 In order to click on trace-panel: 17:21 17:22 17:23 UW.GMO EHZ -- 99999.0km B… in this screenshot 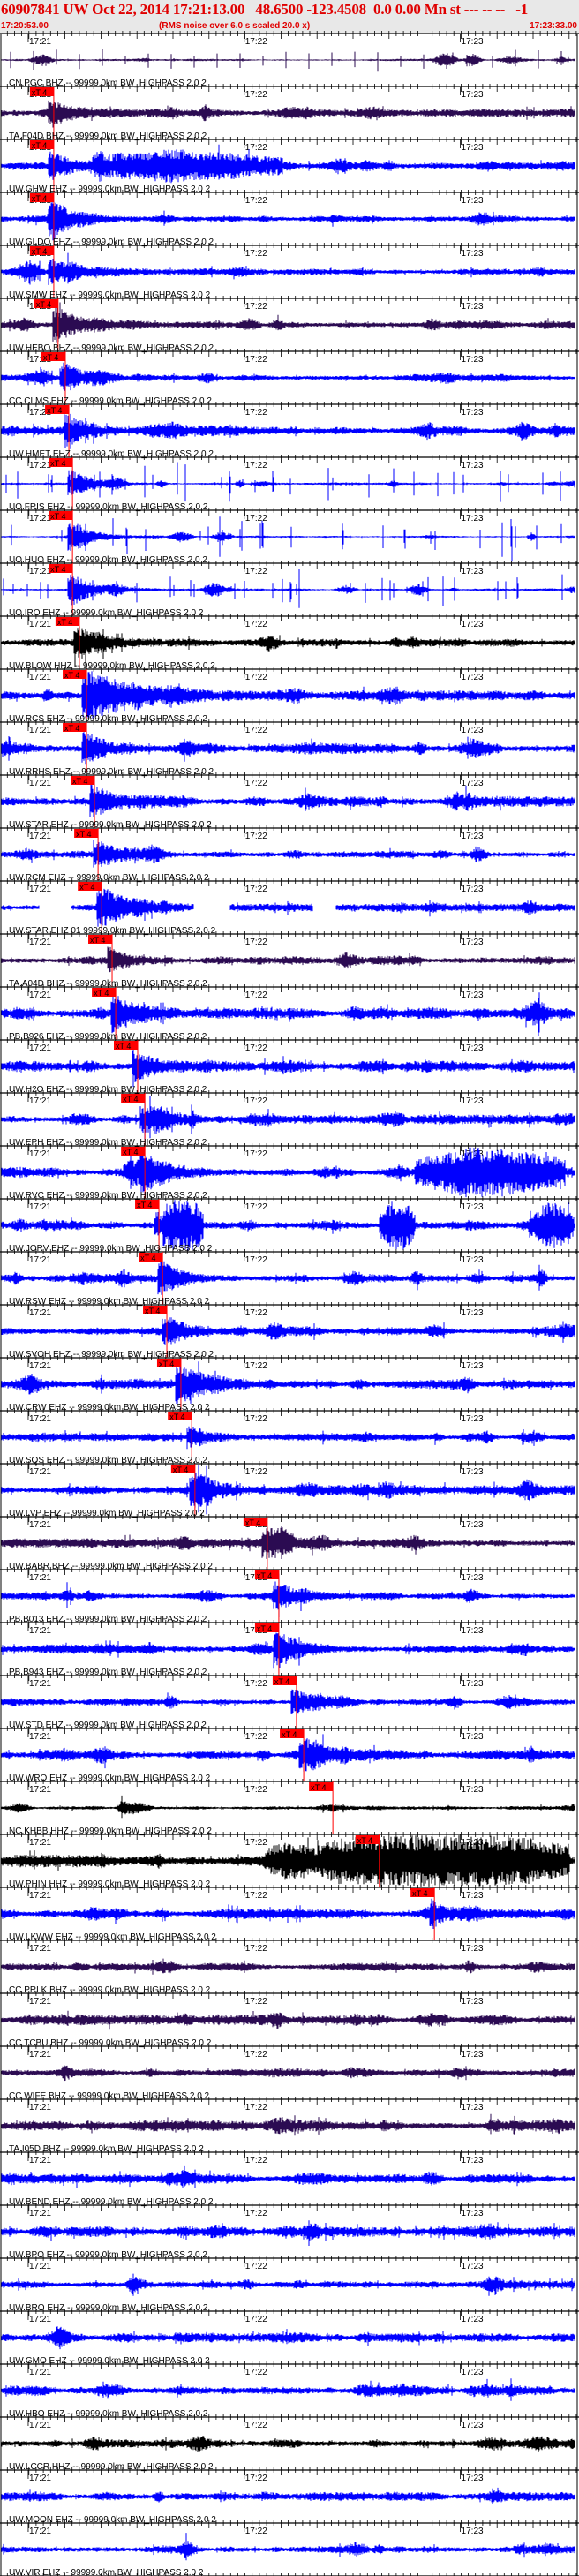, I will do `click(289, 2379)`.